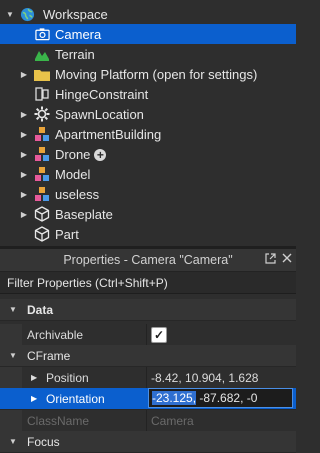  I want to click on explorer-item-label: Camera, so click(78, 34).